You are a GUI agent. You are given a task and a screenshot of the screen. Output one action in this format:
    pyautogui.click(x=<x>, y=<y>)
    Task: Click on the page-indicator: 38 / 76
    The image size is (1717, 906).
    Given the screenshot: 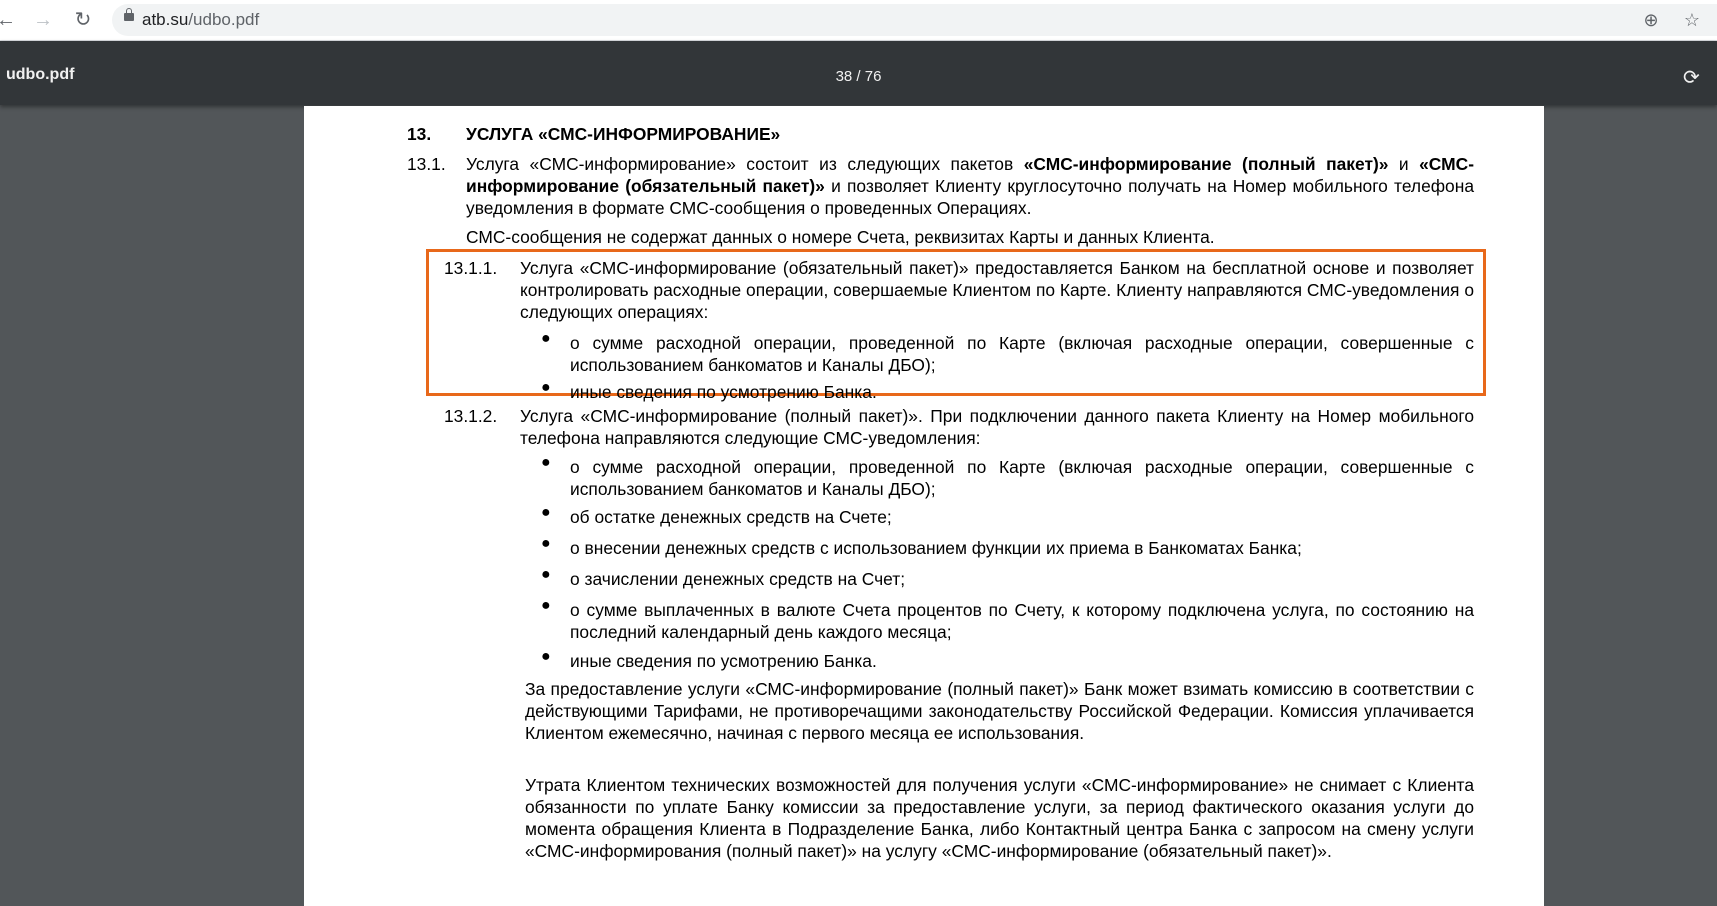 What is the action you would take?
    pyautogui.click(x=858, y=76)
    